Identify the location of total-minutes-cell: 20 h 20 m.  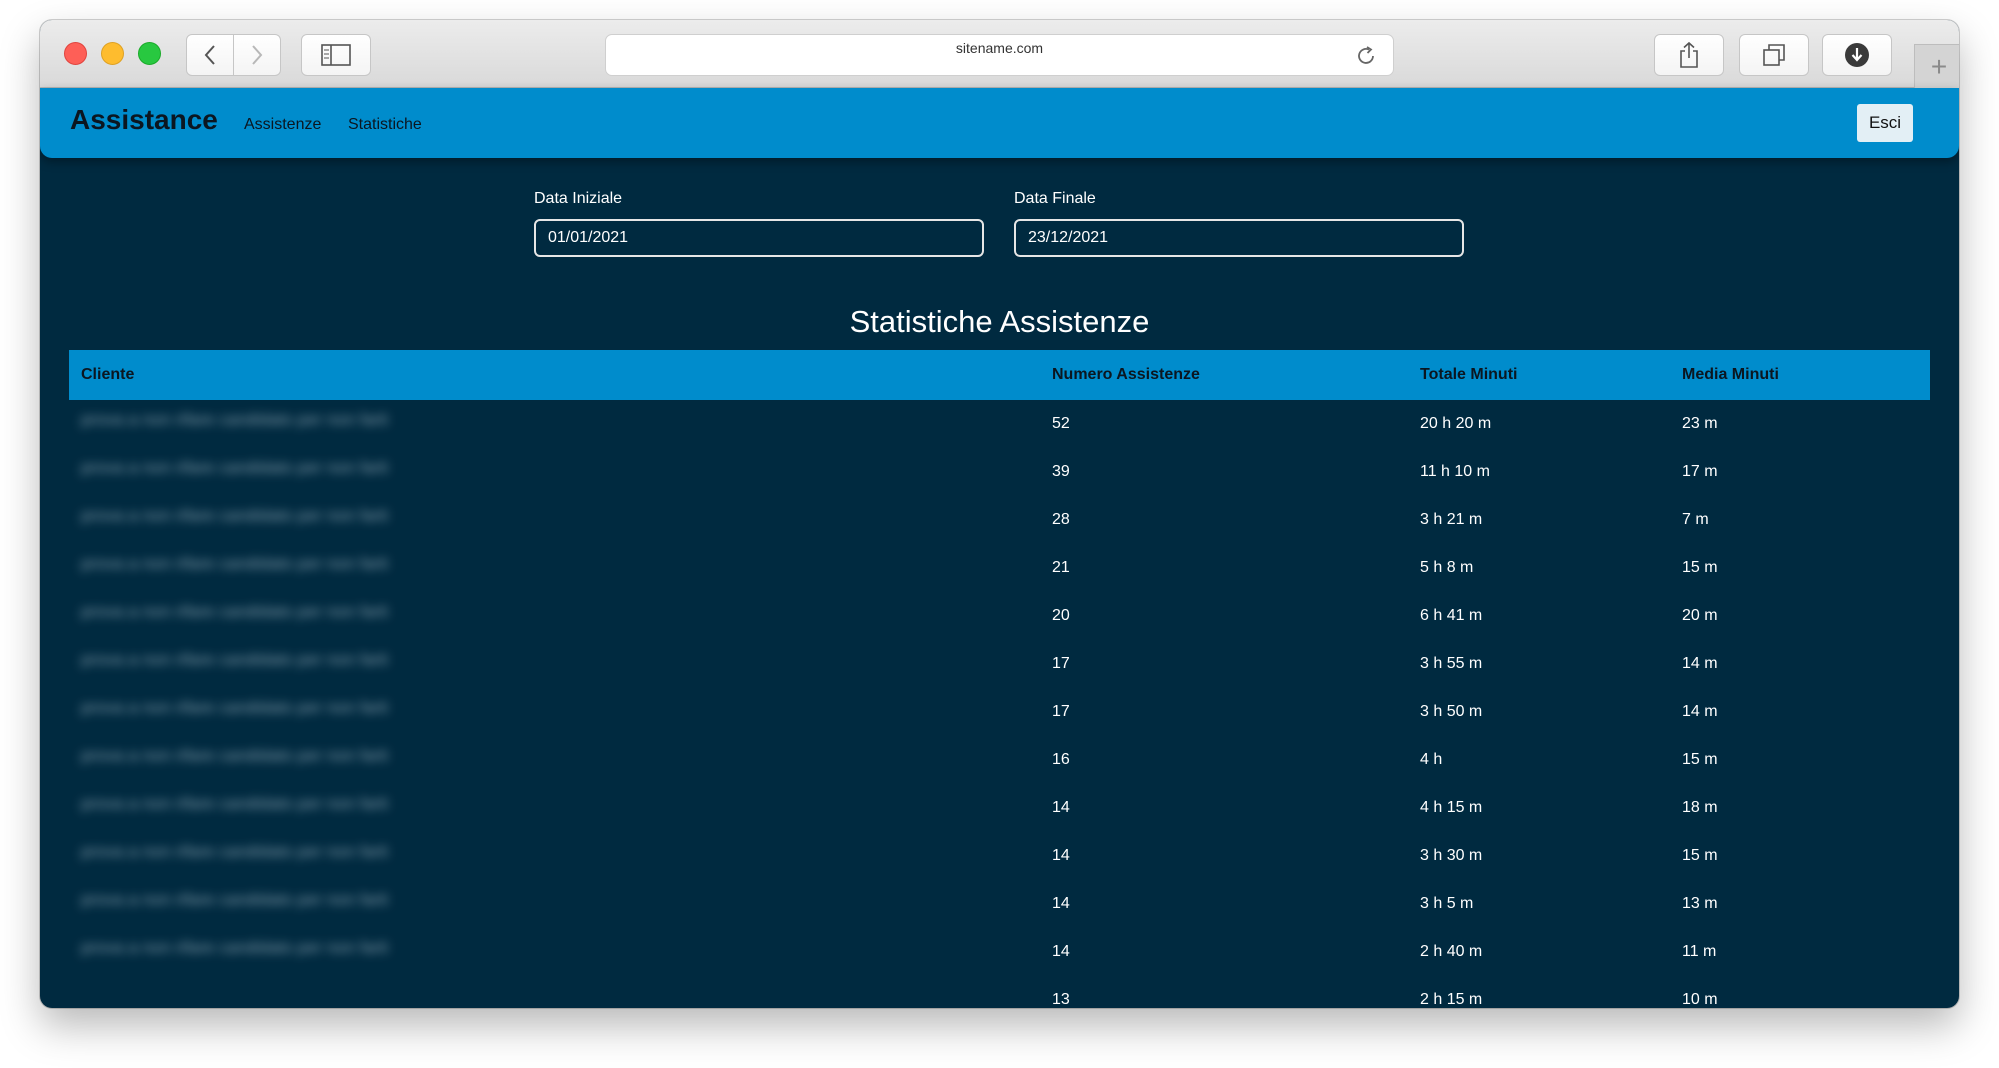
(1539, 424).